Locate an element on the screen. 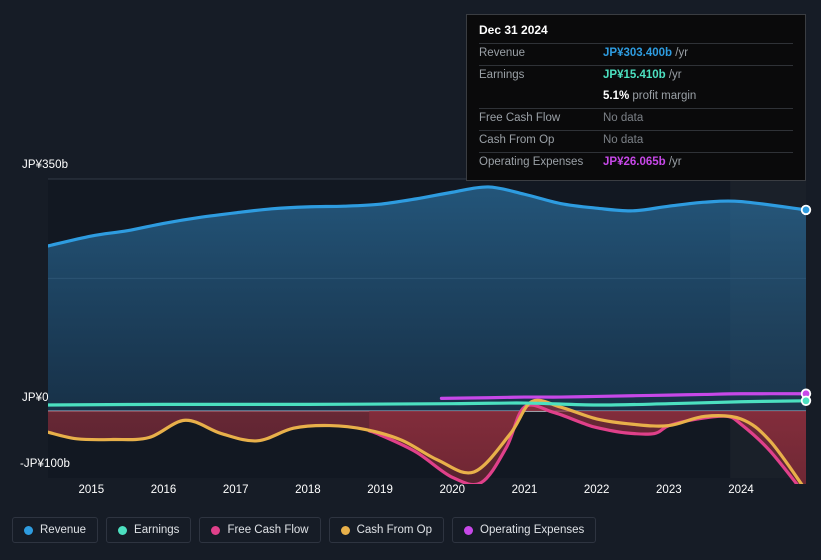 The width and height of the screenshot is (821, 560). y-axis-label-zero: JP¥0 is located at coordinates (35, 398).